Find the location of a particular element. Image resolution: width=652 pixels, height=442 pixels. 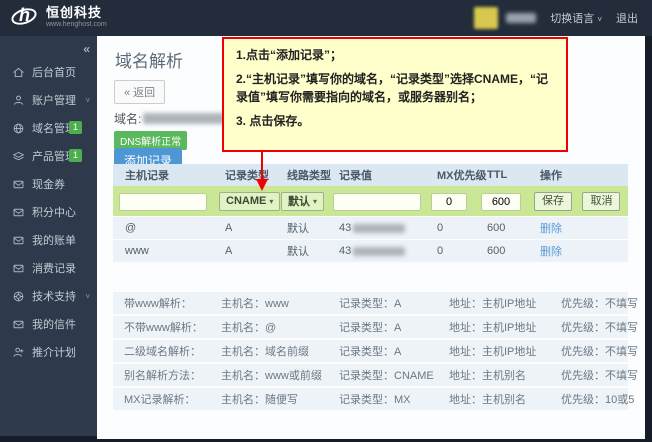

help-row: MX记录解析： 主机名：随便写 记录类型：MX 地址：主机别名 优先级：10或5 is located at coordinates (373, 399).